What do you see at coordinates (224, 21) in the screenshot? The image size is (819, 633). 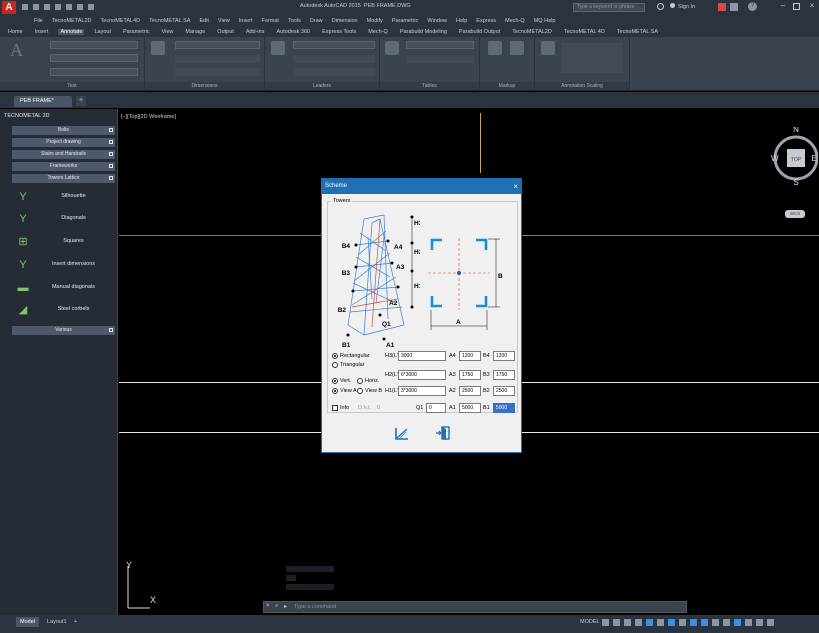 I see `menu-item-view: View` at bounding box center [224, 21].